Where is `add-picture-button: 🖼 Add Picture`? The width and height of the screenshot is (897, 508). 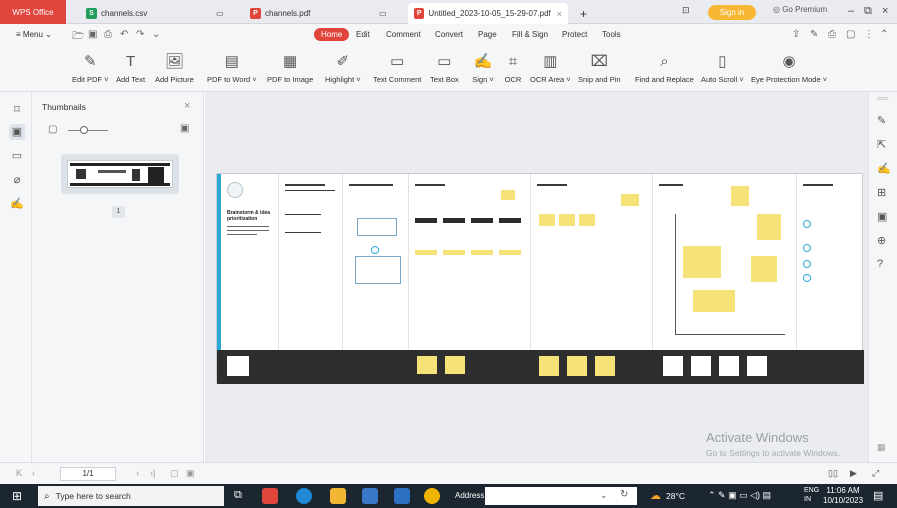
add-picture-button: 🖼 Add Picture is located at coordinates (174, 67).